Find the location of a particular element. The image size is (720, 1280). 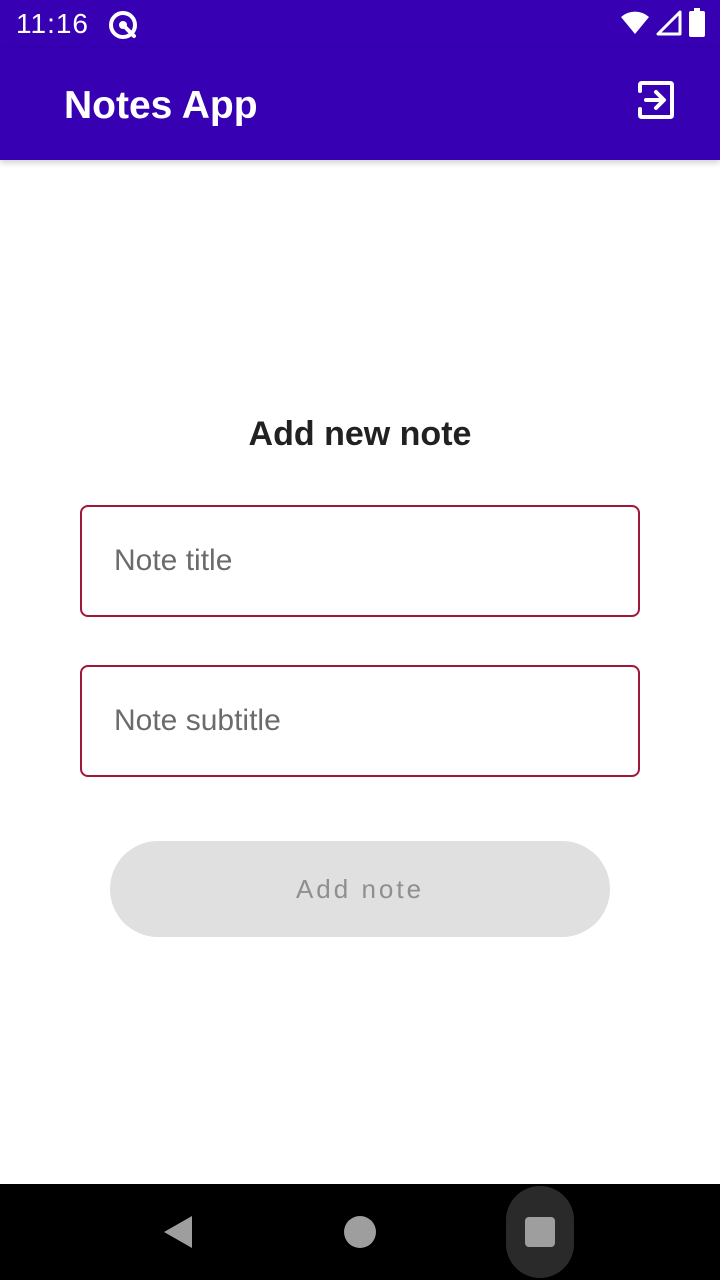

note-title-field is located at coordinates (360, 561).